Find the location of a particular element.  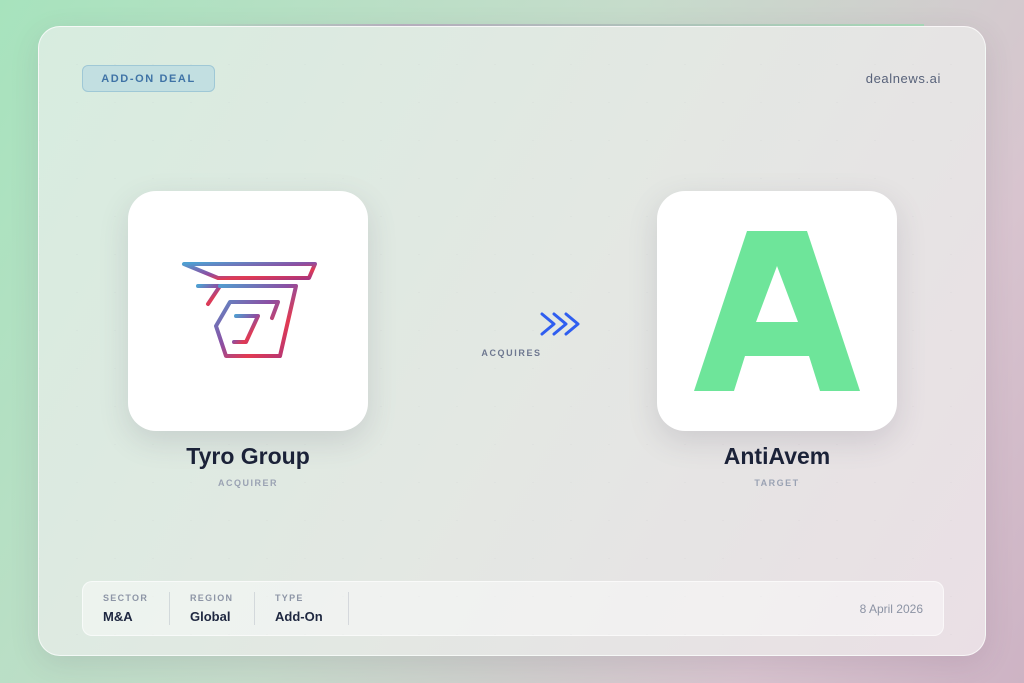

meta-region: REGION Global is located at coordinates (211, 608).